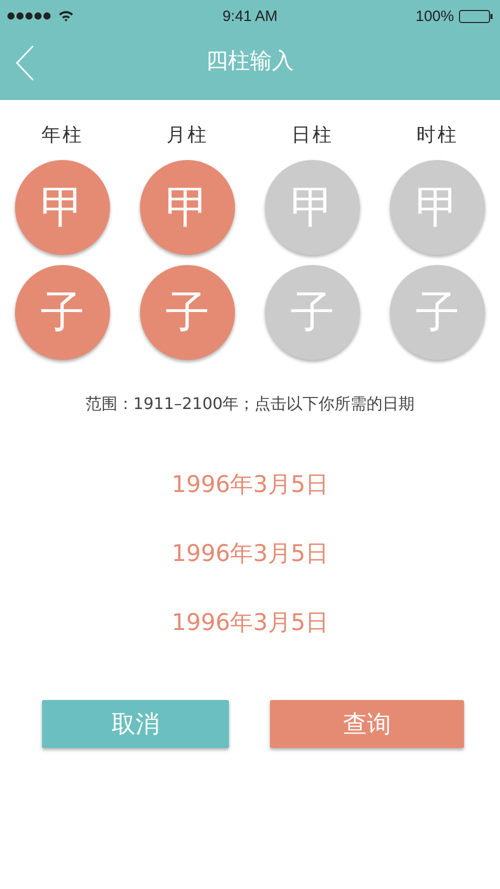 This screenshot has width=500, height=889. I want to click on pillar-label: 日柱, so click(313, 135).